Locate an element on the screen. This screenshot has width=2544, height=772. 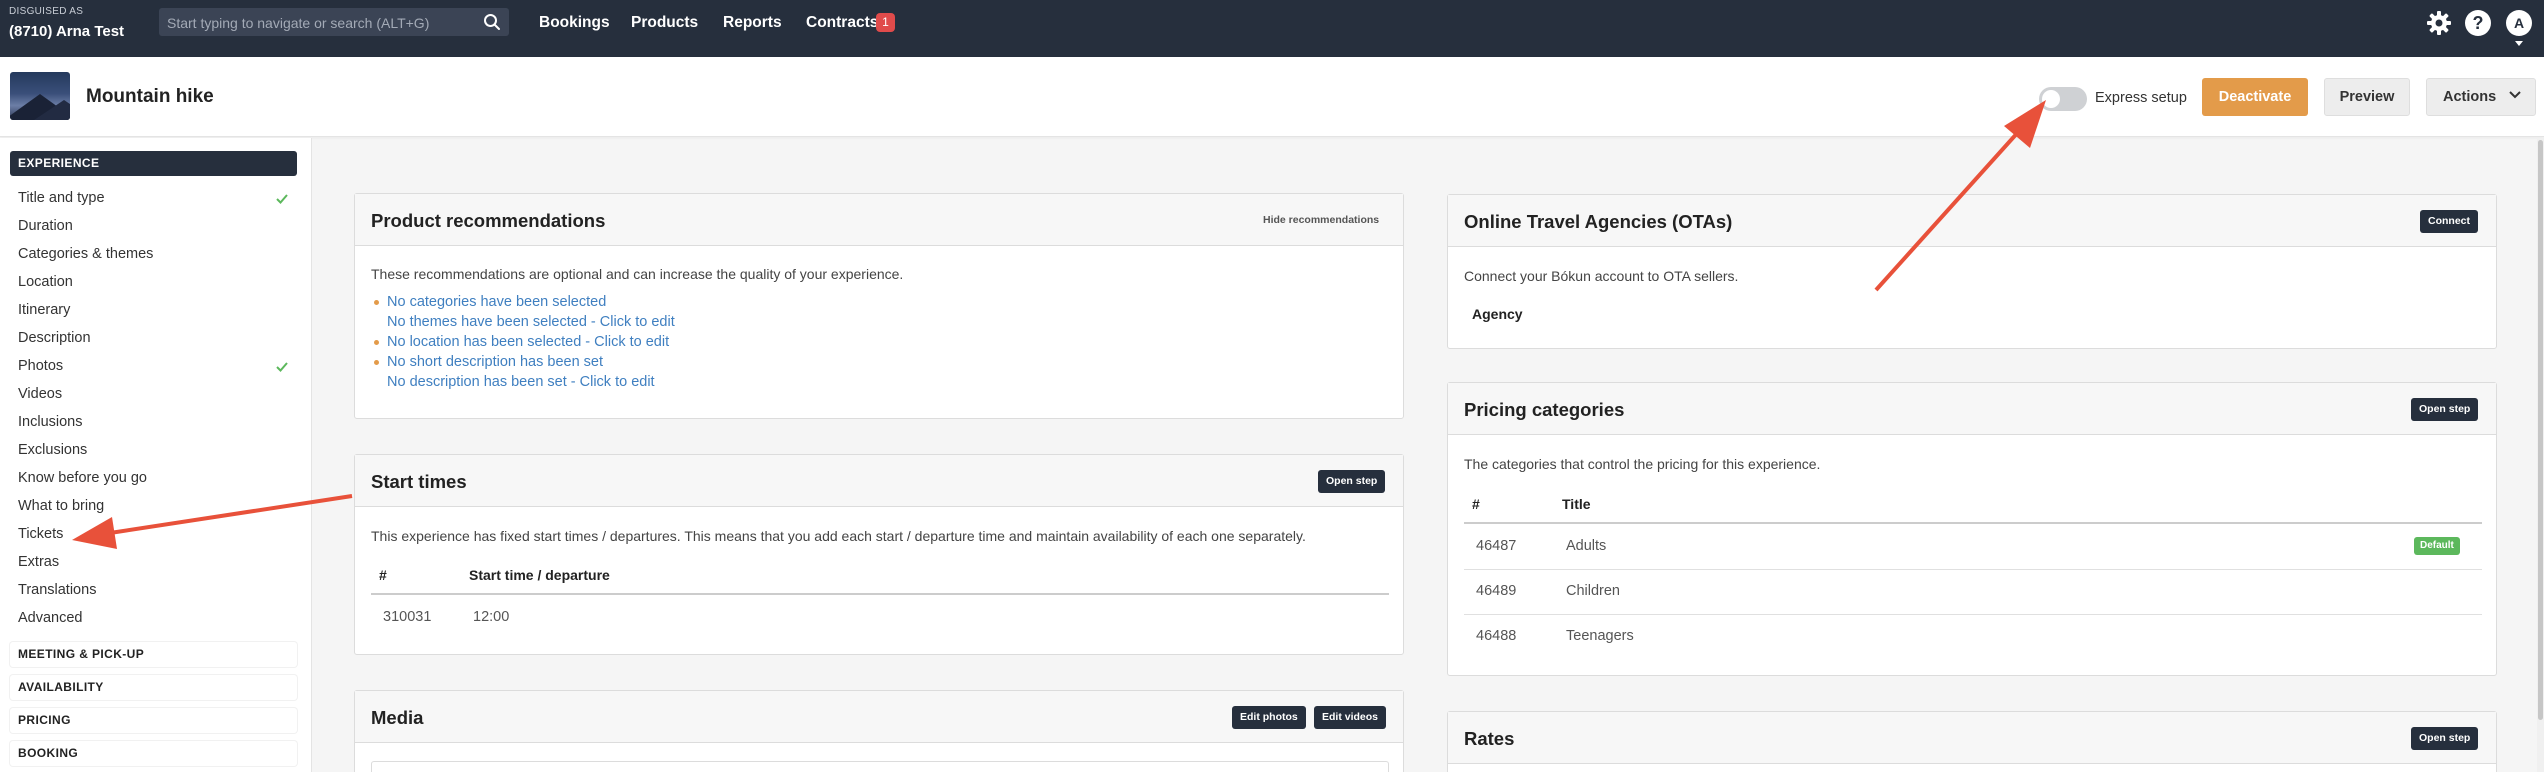
sidebar-section-experience: EXPERIENCE is located at coordinates (153, 163).